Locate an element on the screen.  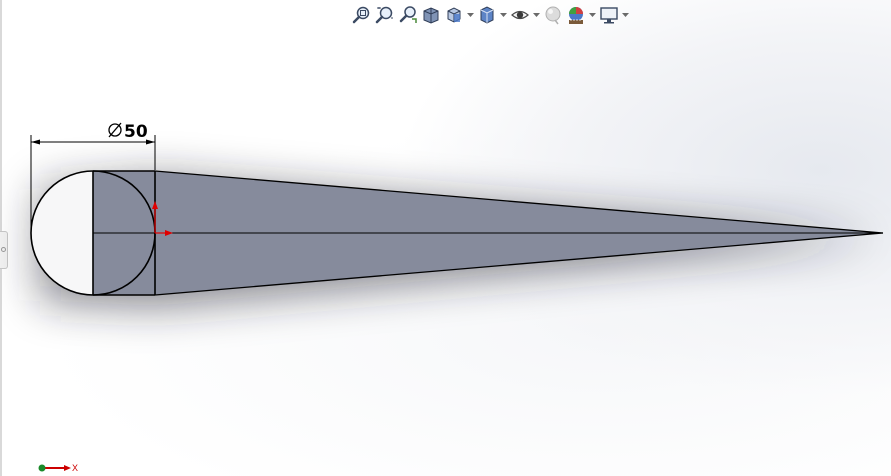
heads-up-view-toolbar is located at coordinates (490, 15).